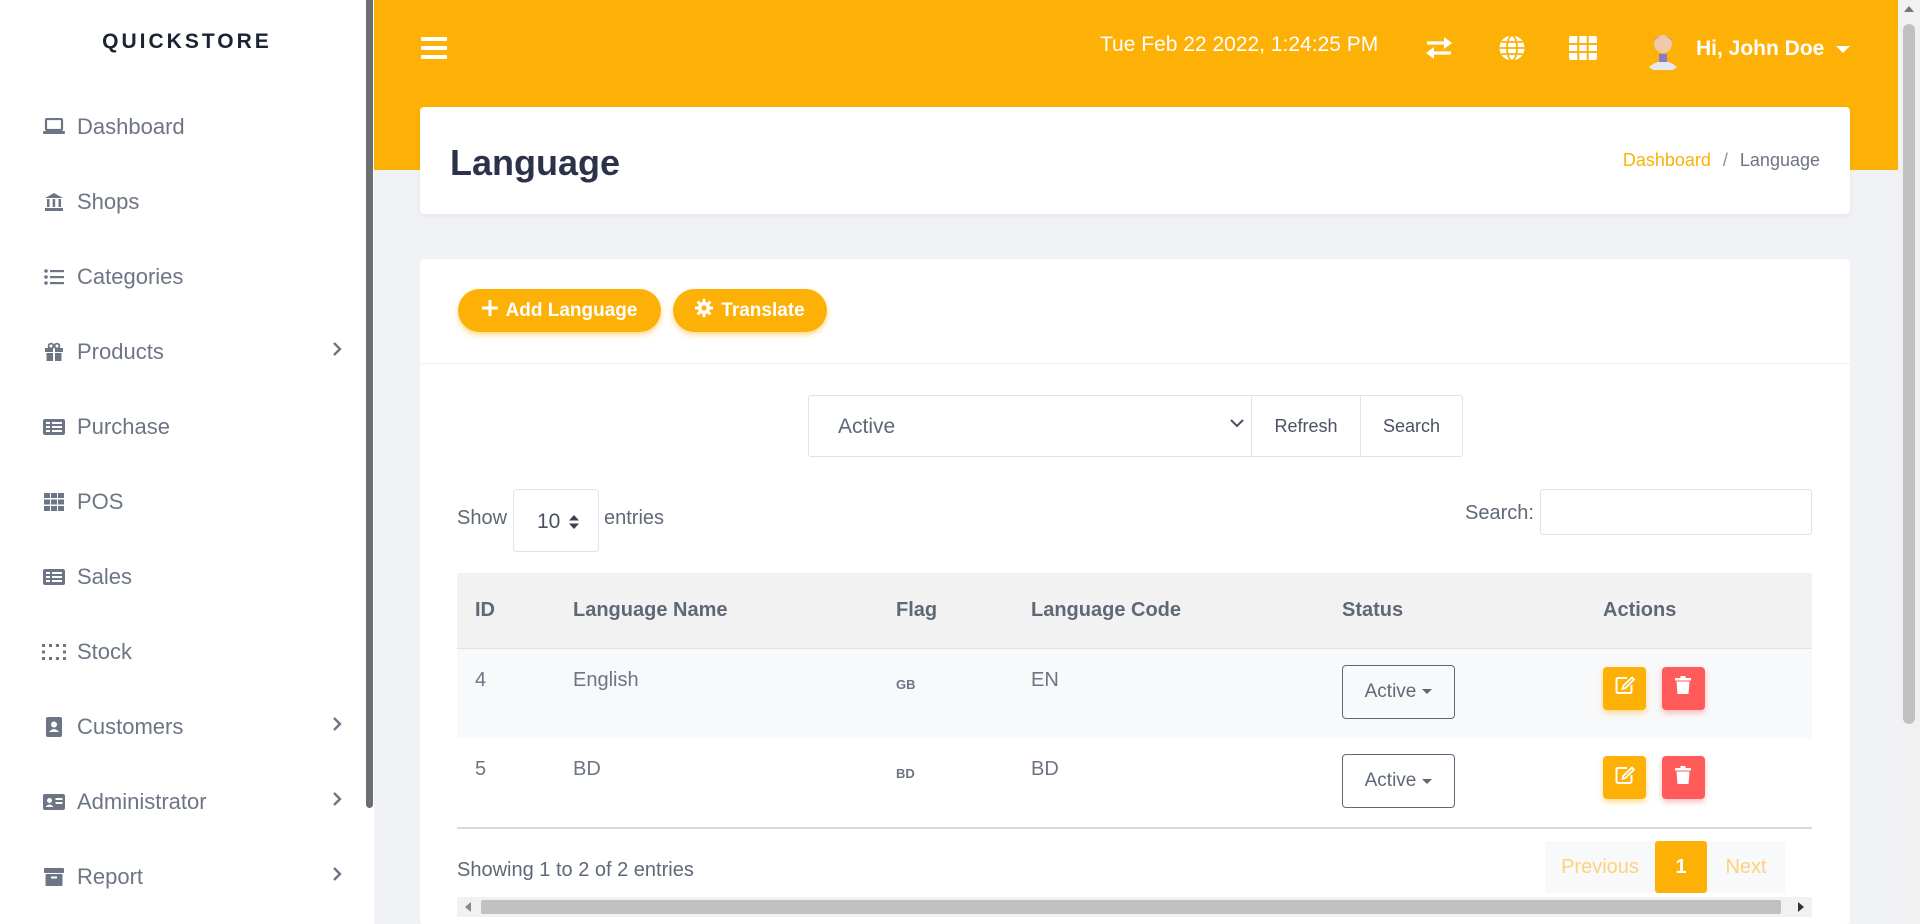  I want to click on receipt-icon, so click(54, 577).